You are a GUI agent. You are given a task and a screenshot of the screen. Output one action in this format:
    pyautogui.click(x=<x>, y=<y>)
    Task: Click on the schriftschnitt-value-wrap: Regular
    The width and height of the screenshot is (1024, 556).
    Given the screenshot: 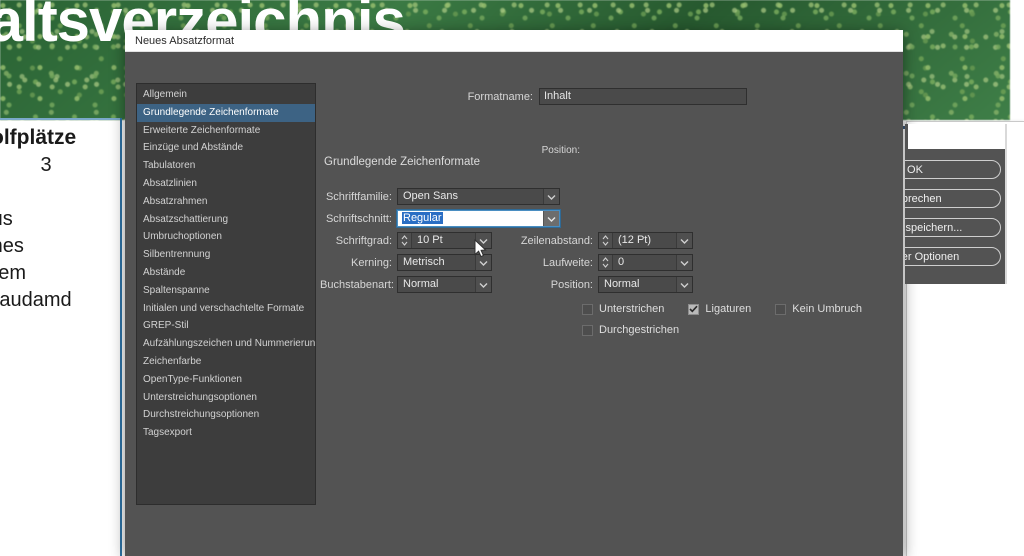 What is the action you would take?
    pyautogui.click(x=470, y=218)
    